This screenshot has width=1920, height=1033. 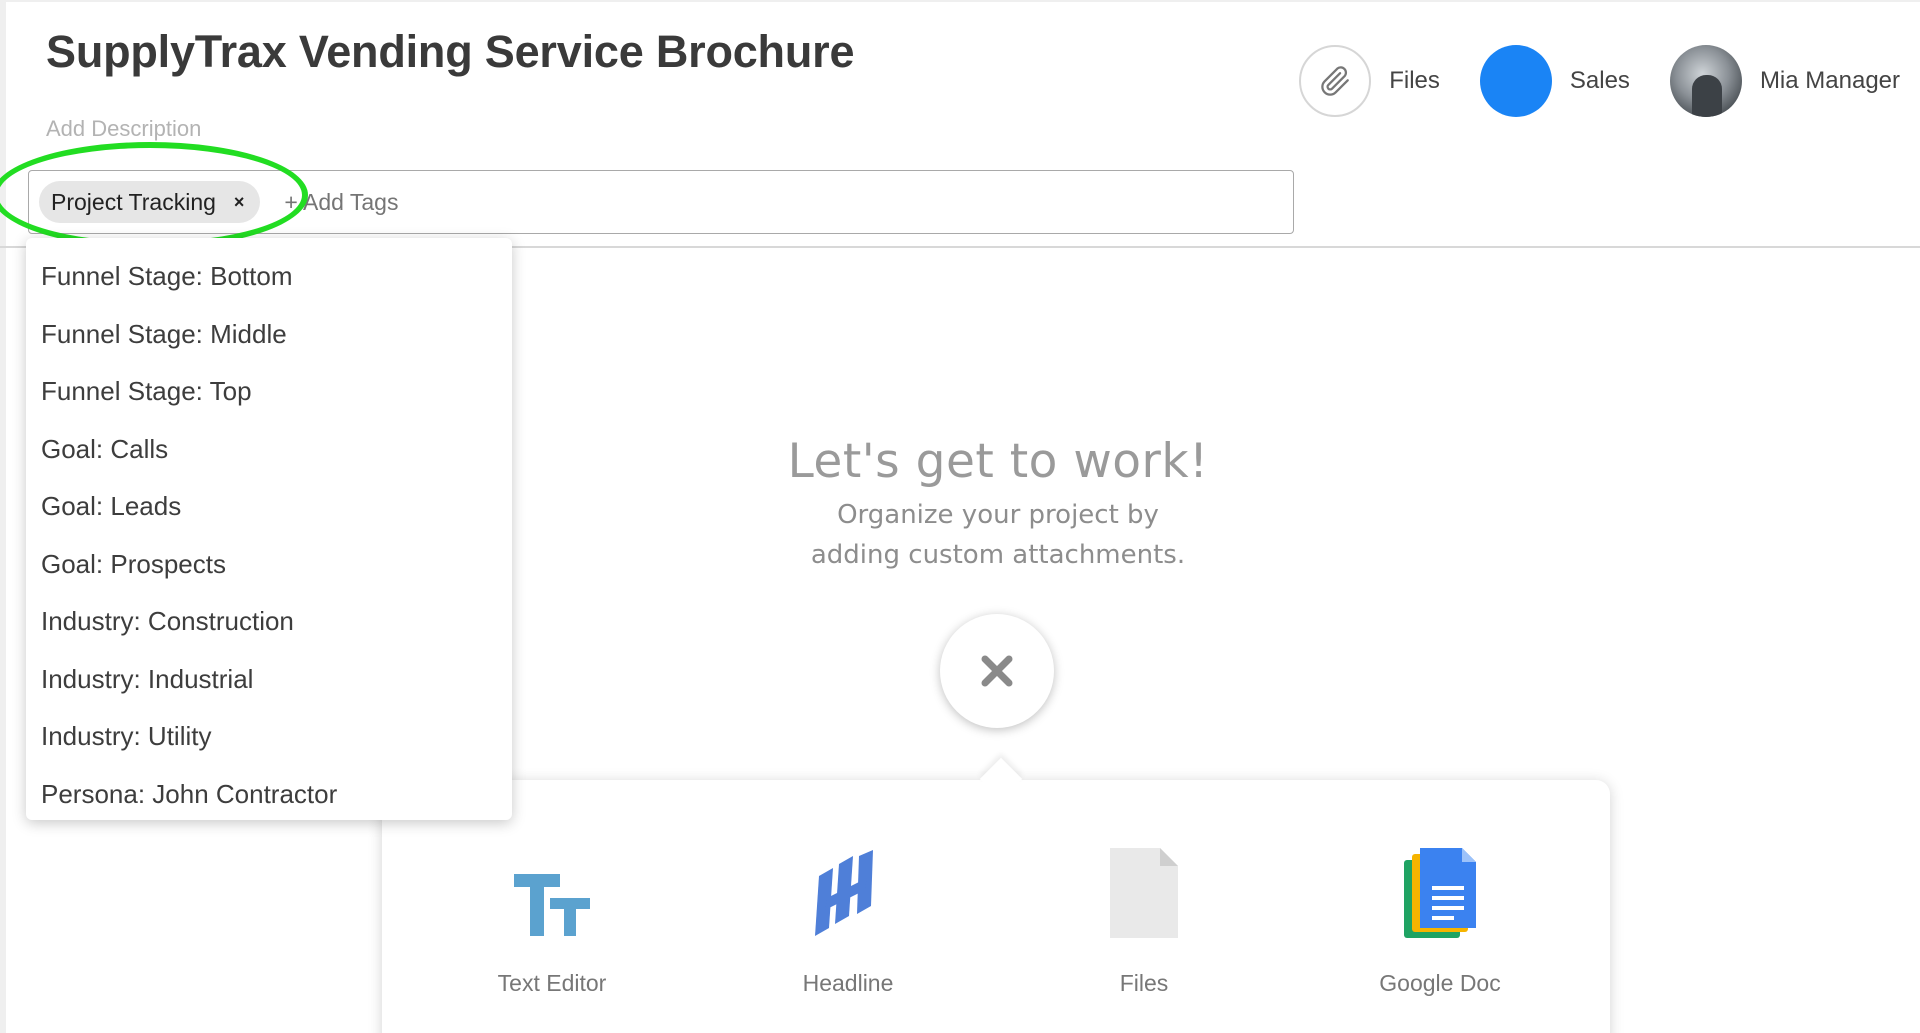 I want to click on add-description: Add Description, so click(x=123, y=129).